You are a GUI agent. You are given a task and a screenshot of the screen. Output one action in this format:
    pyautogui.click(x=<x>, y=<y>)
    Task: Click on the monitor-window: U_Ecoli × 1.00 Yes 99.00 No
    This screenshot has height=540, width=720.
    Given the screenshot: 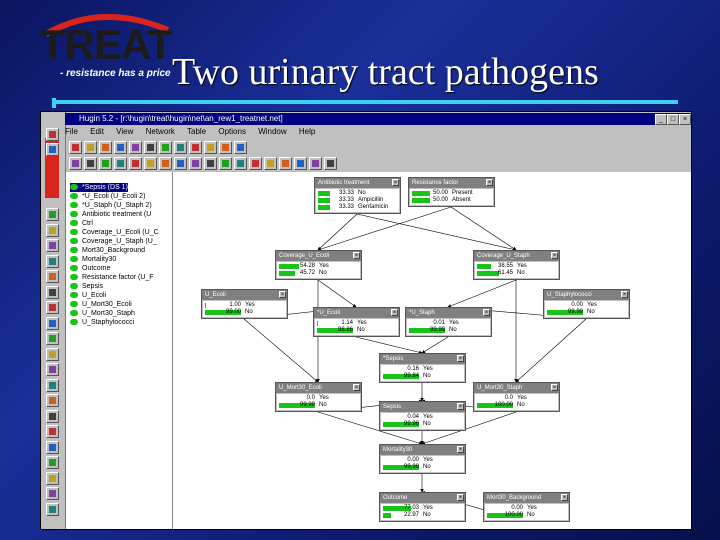 What is the action you would take?
    pyautogui.click(x=244, y=304)
    